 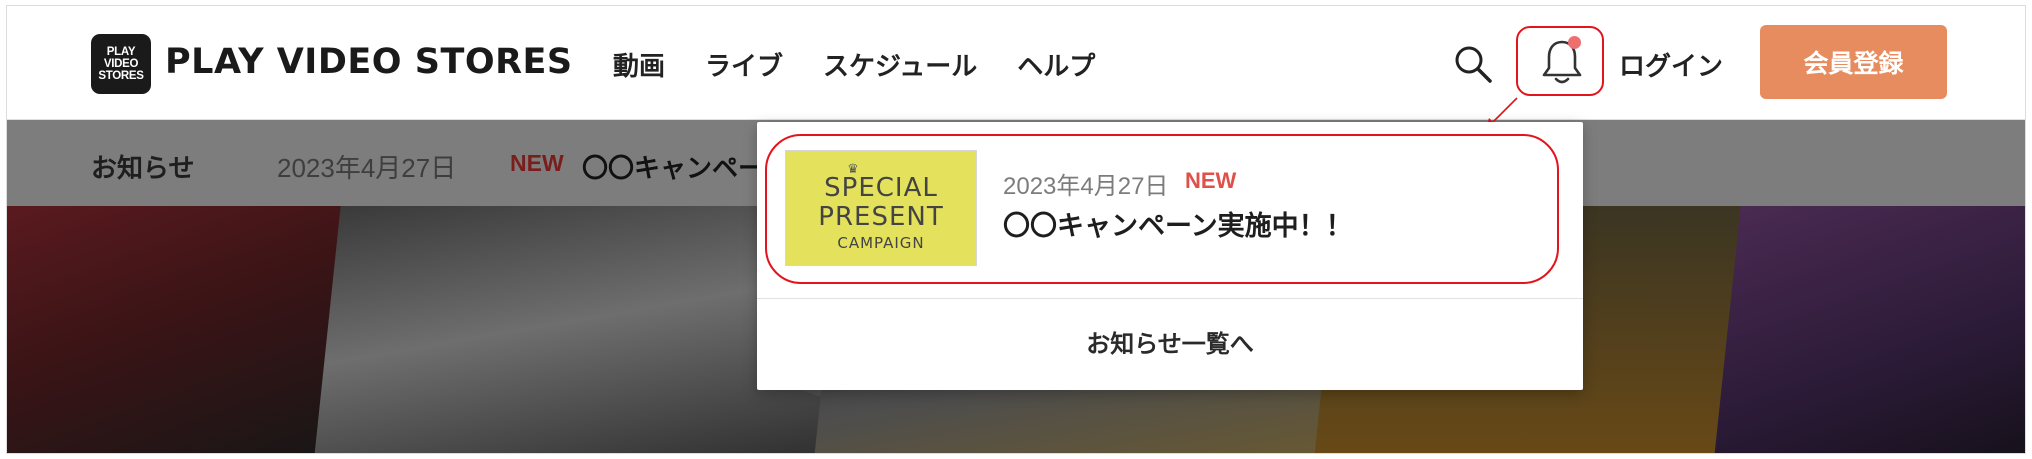 I want to click on brand-name: PLAY VIDEO STORES, so click(x=369, y=62).